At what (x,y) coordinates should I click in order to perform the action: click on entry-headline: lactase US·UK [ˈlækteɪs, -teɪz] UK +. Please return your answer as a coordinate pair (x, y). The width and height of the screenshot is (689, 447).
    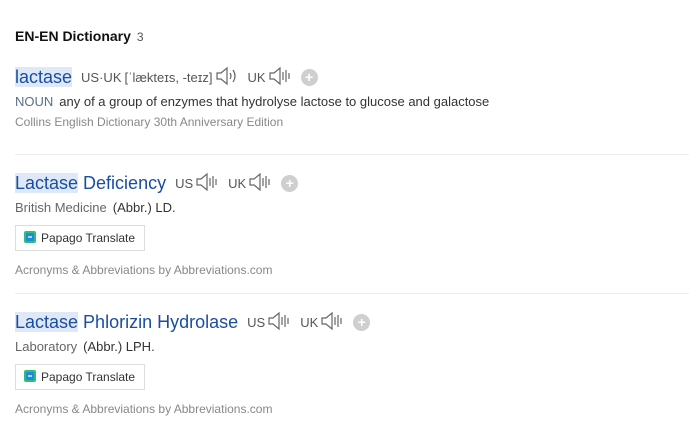
    Looking at the image, I should click on (352, 77).